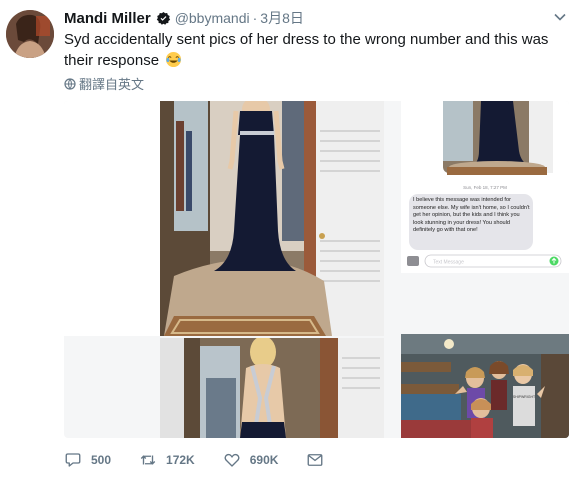 The height and width of the screenshot is (477, 579). I want to click on author-name: Mandi Miller, so click(107, 18).